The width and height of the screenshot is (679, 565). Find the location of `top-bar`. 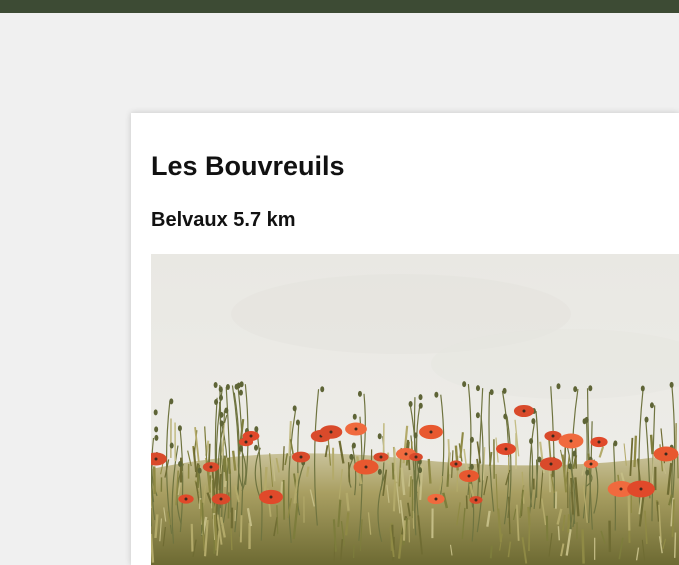

top-bar is located at coordinates (339, 6).